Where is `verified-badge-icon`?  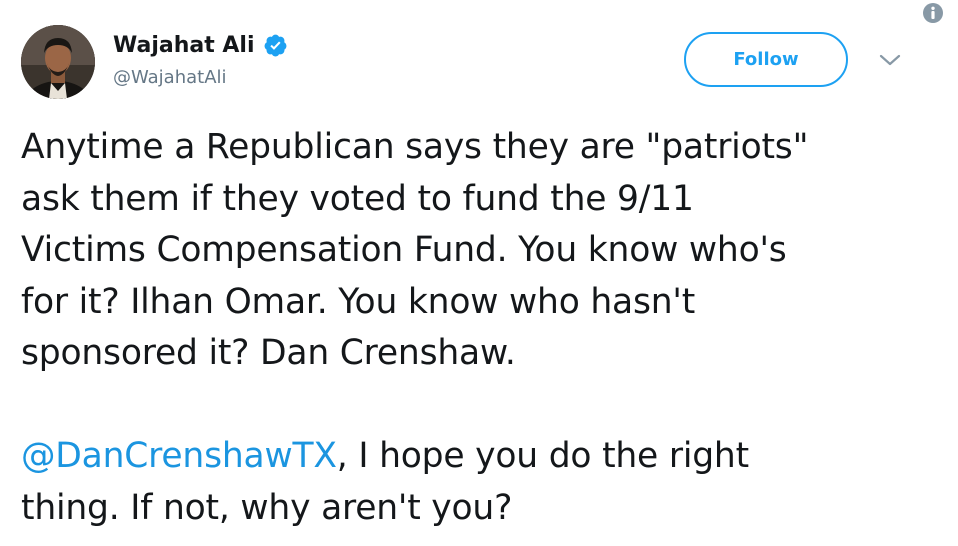
verified-badge-icon is located at coordinates (275, 45).